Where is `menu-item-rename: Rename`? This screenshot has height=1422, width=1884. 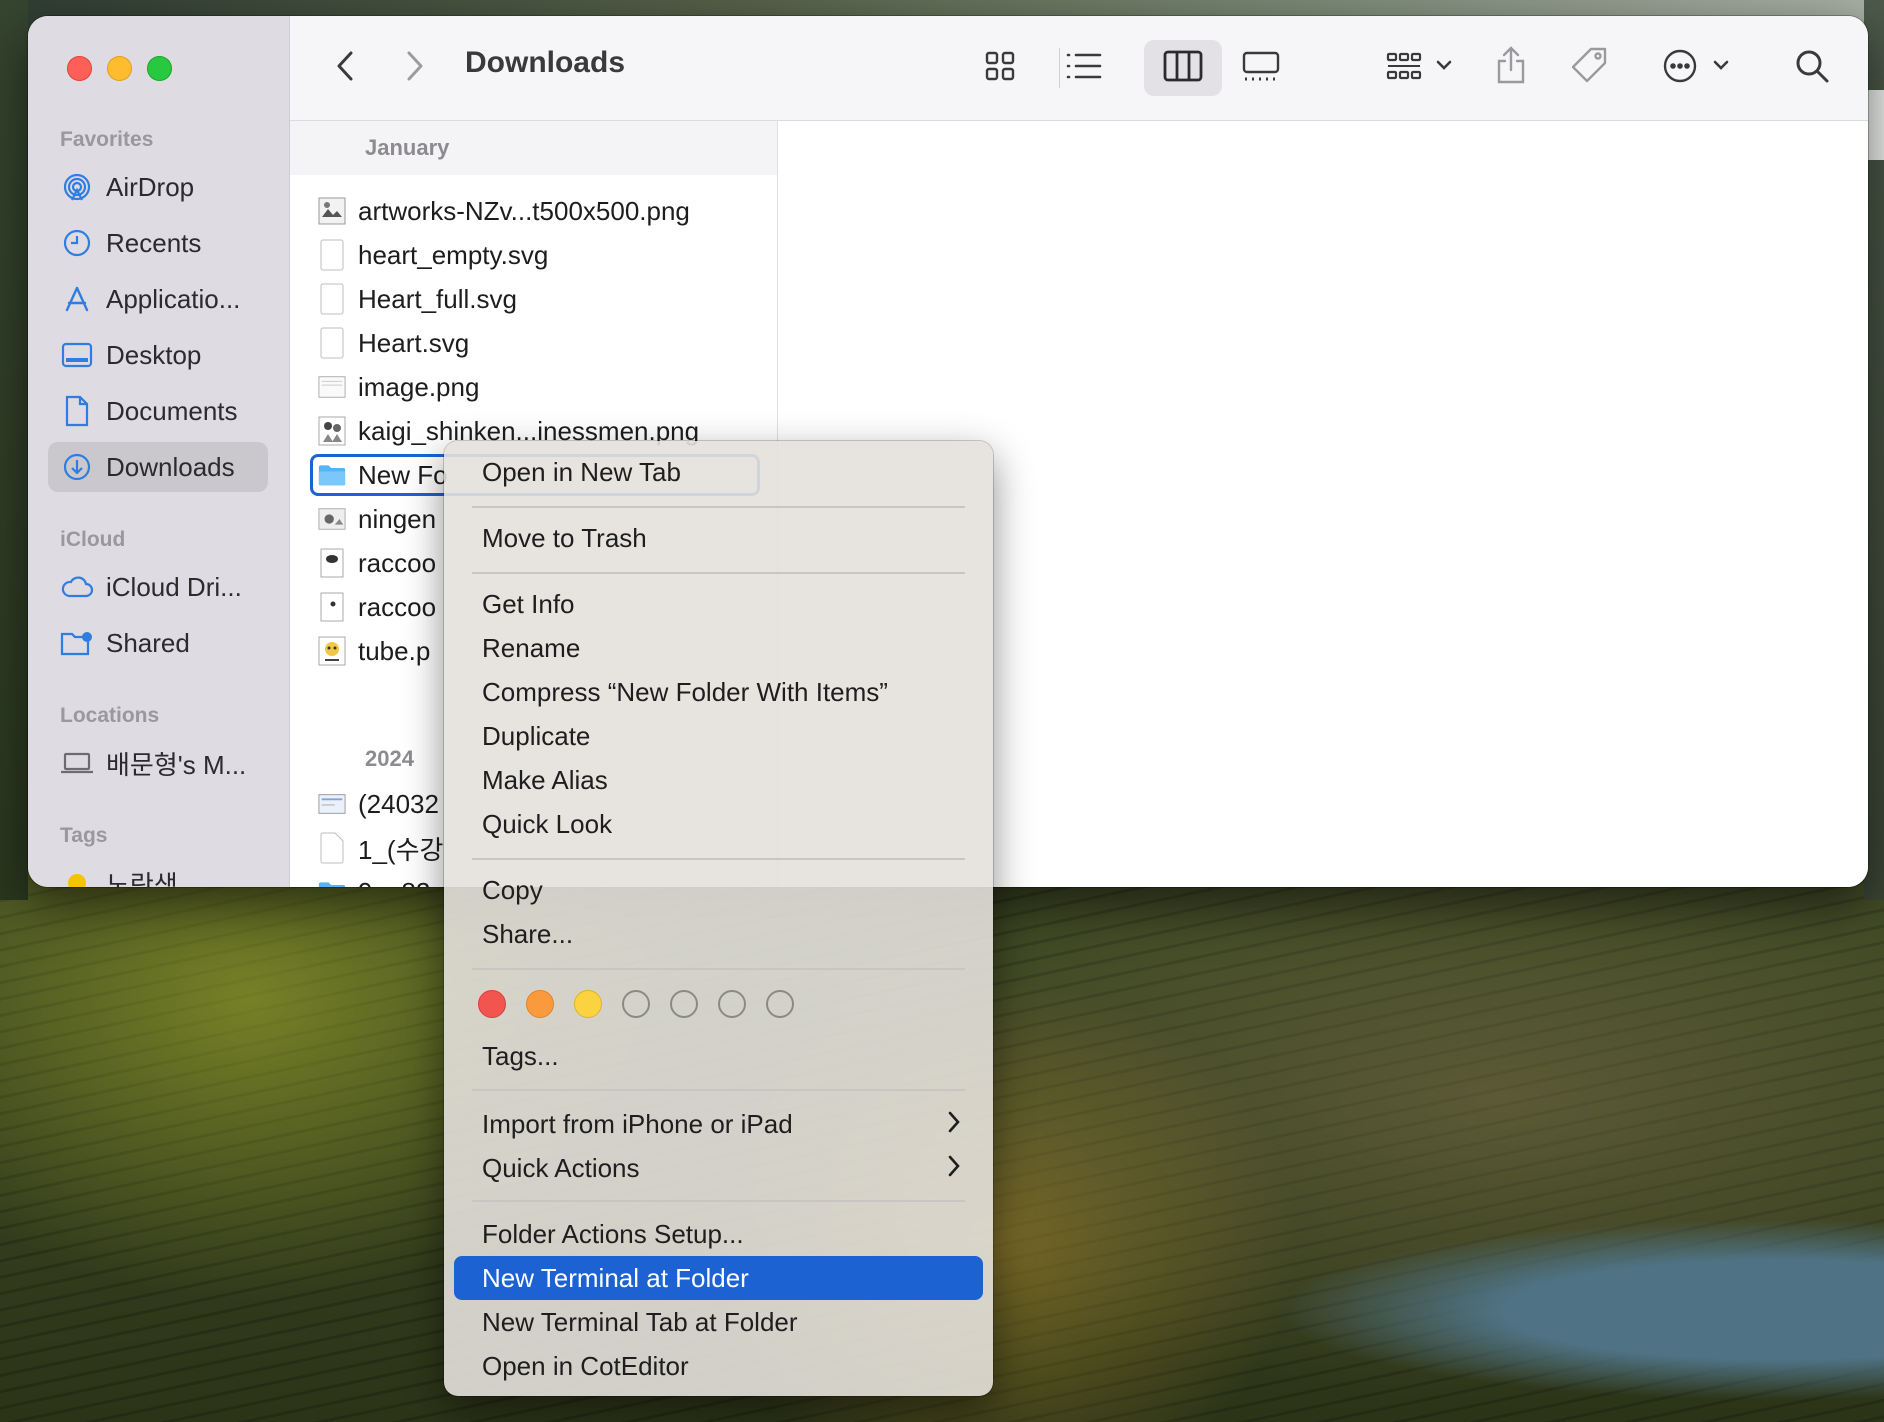
menu-item-rename: Rename is located at coordinates (718, 648).